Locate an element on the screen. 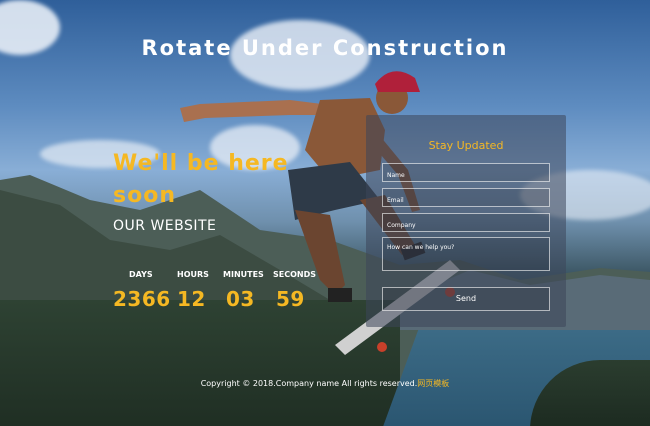  countdown-value: 59 is located at coordinates (290, 299).